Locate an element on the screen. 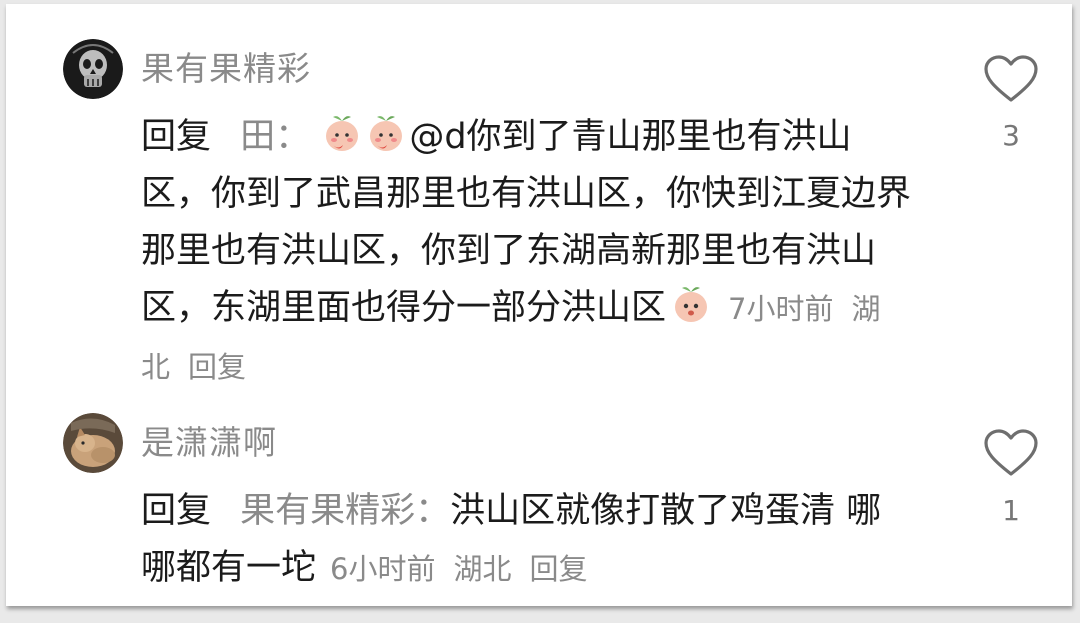 This screenshot has height=623, width=1080. comment-time: 7小时前 is located at coordinates (781, 309).